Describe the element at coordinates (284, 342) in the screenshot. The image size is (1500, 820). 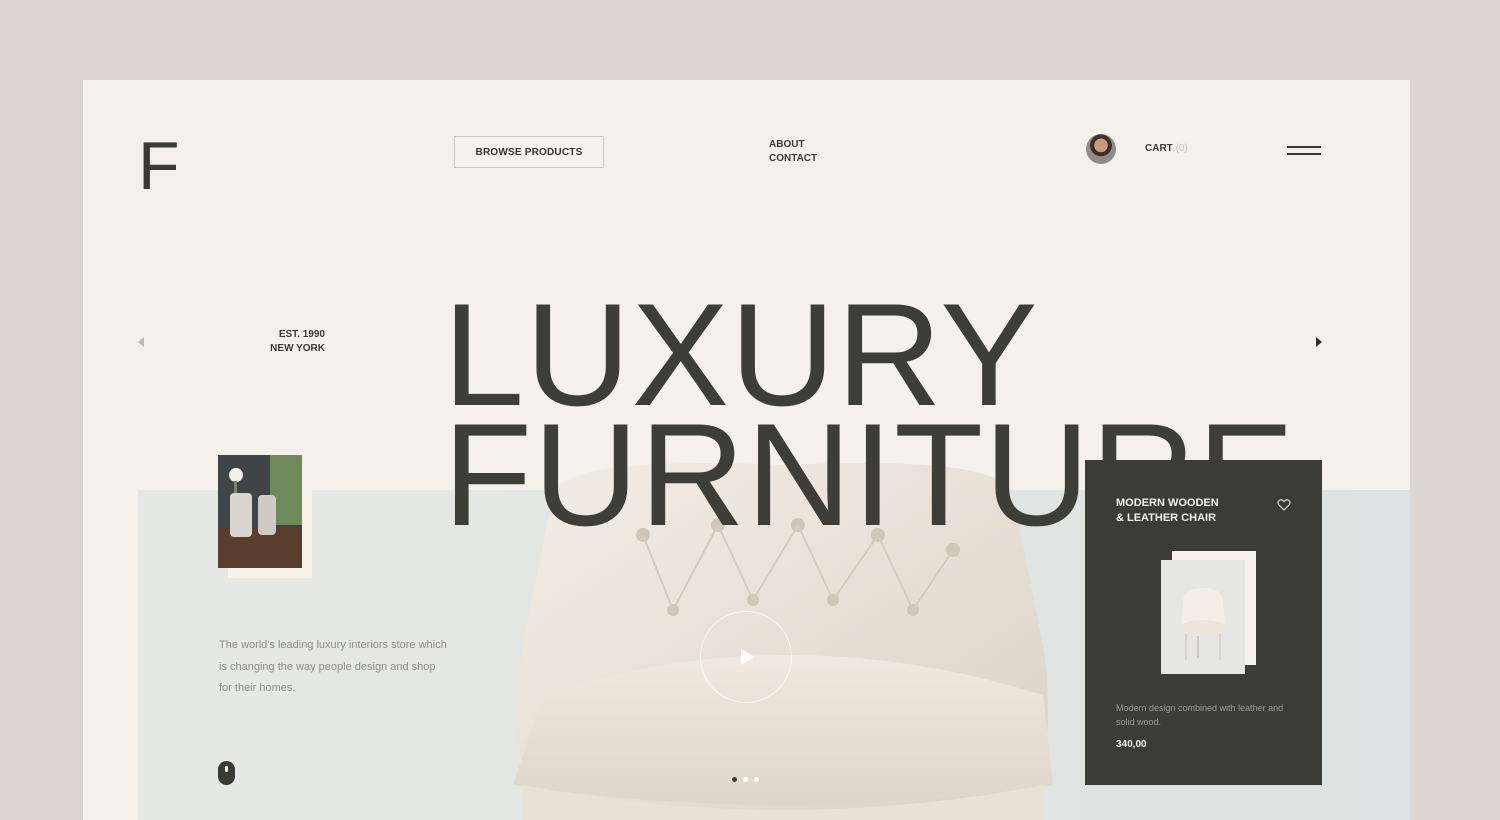
I see `established-info: EST. 1990 NEW YORK` at that location.